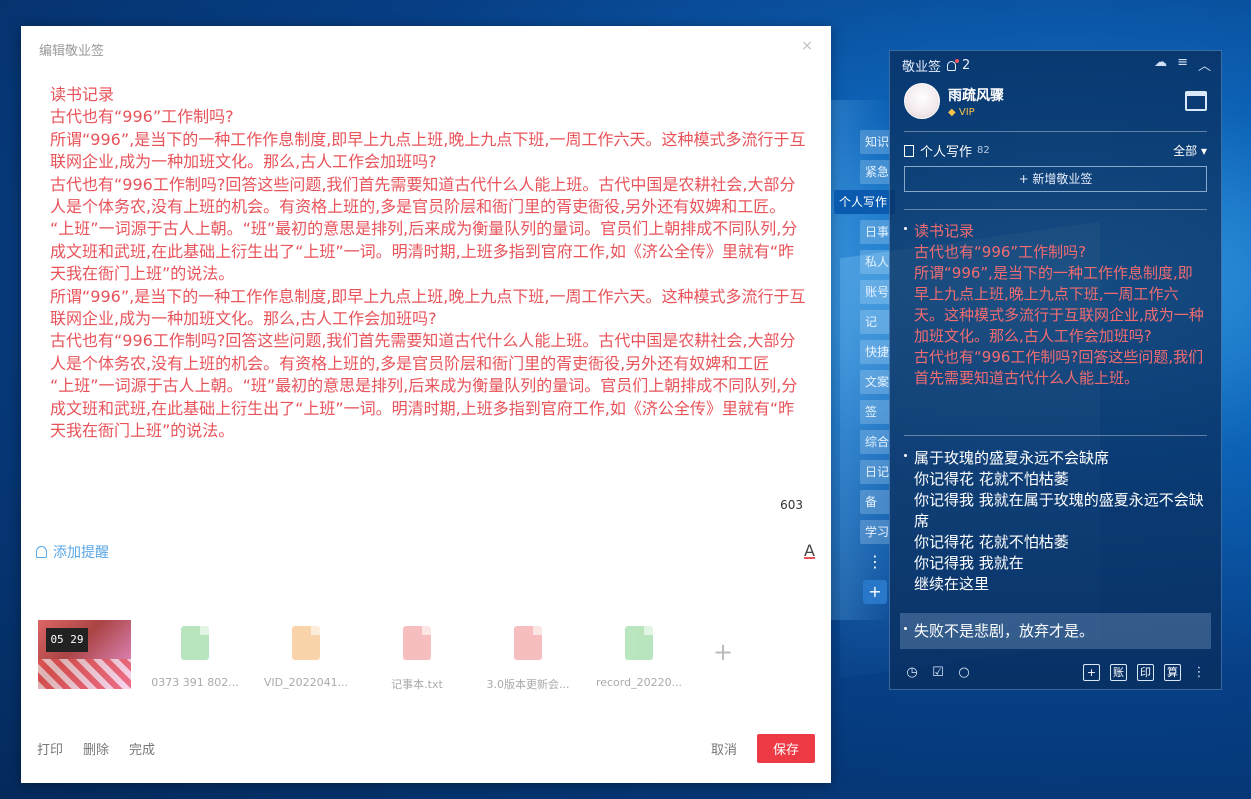  I want to click on window-controls: ☁ ≡ ︿, so click(1182, 64).